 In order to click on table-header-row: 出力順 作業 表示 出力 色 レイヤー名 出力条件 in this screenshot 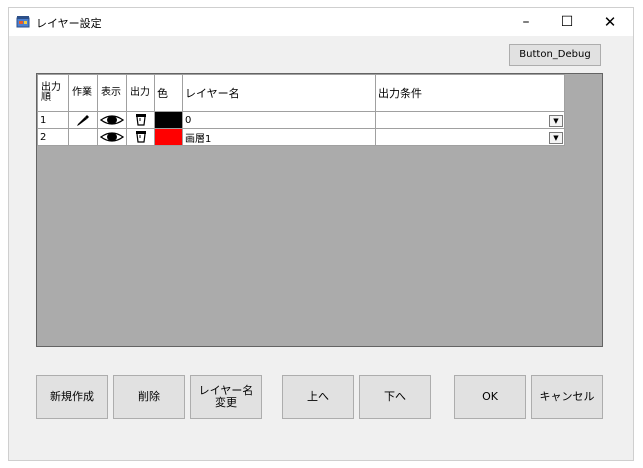, I will do `click(301, 93)`.